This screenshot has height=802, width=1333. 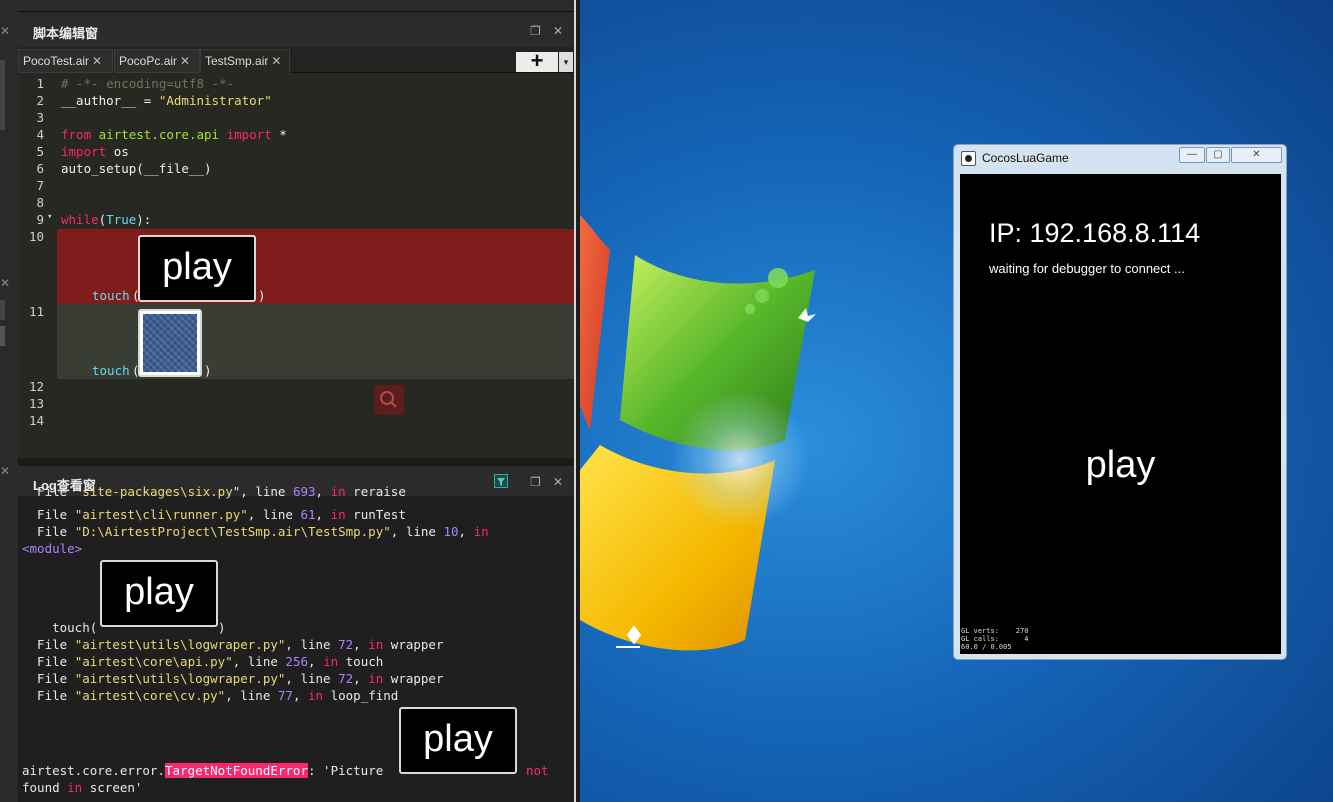 I want to click on line-number: 1, so click(x=40, y=83).